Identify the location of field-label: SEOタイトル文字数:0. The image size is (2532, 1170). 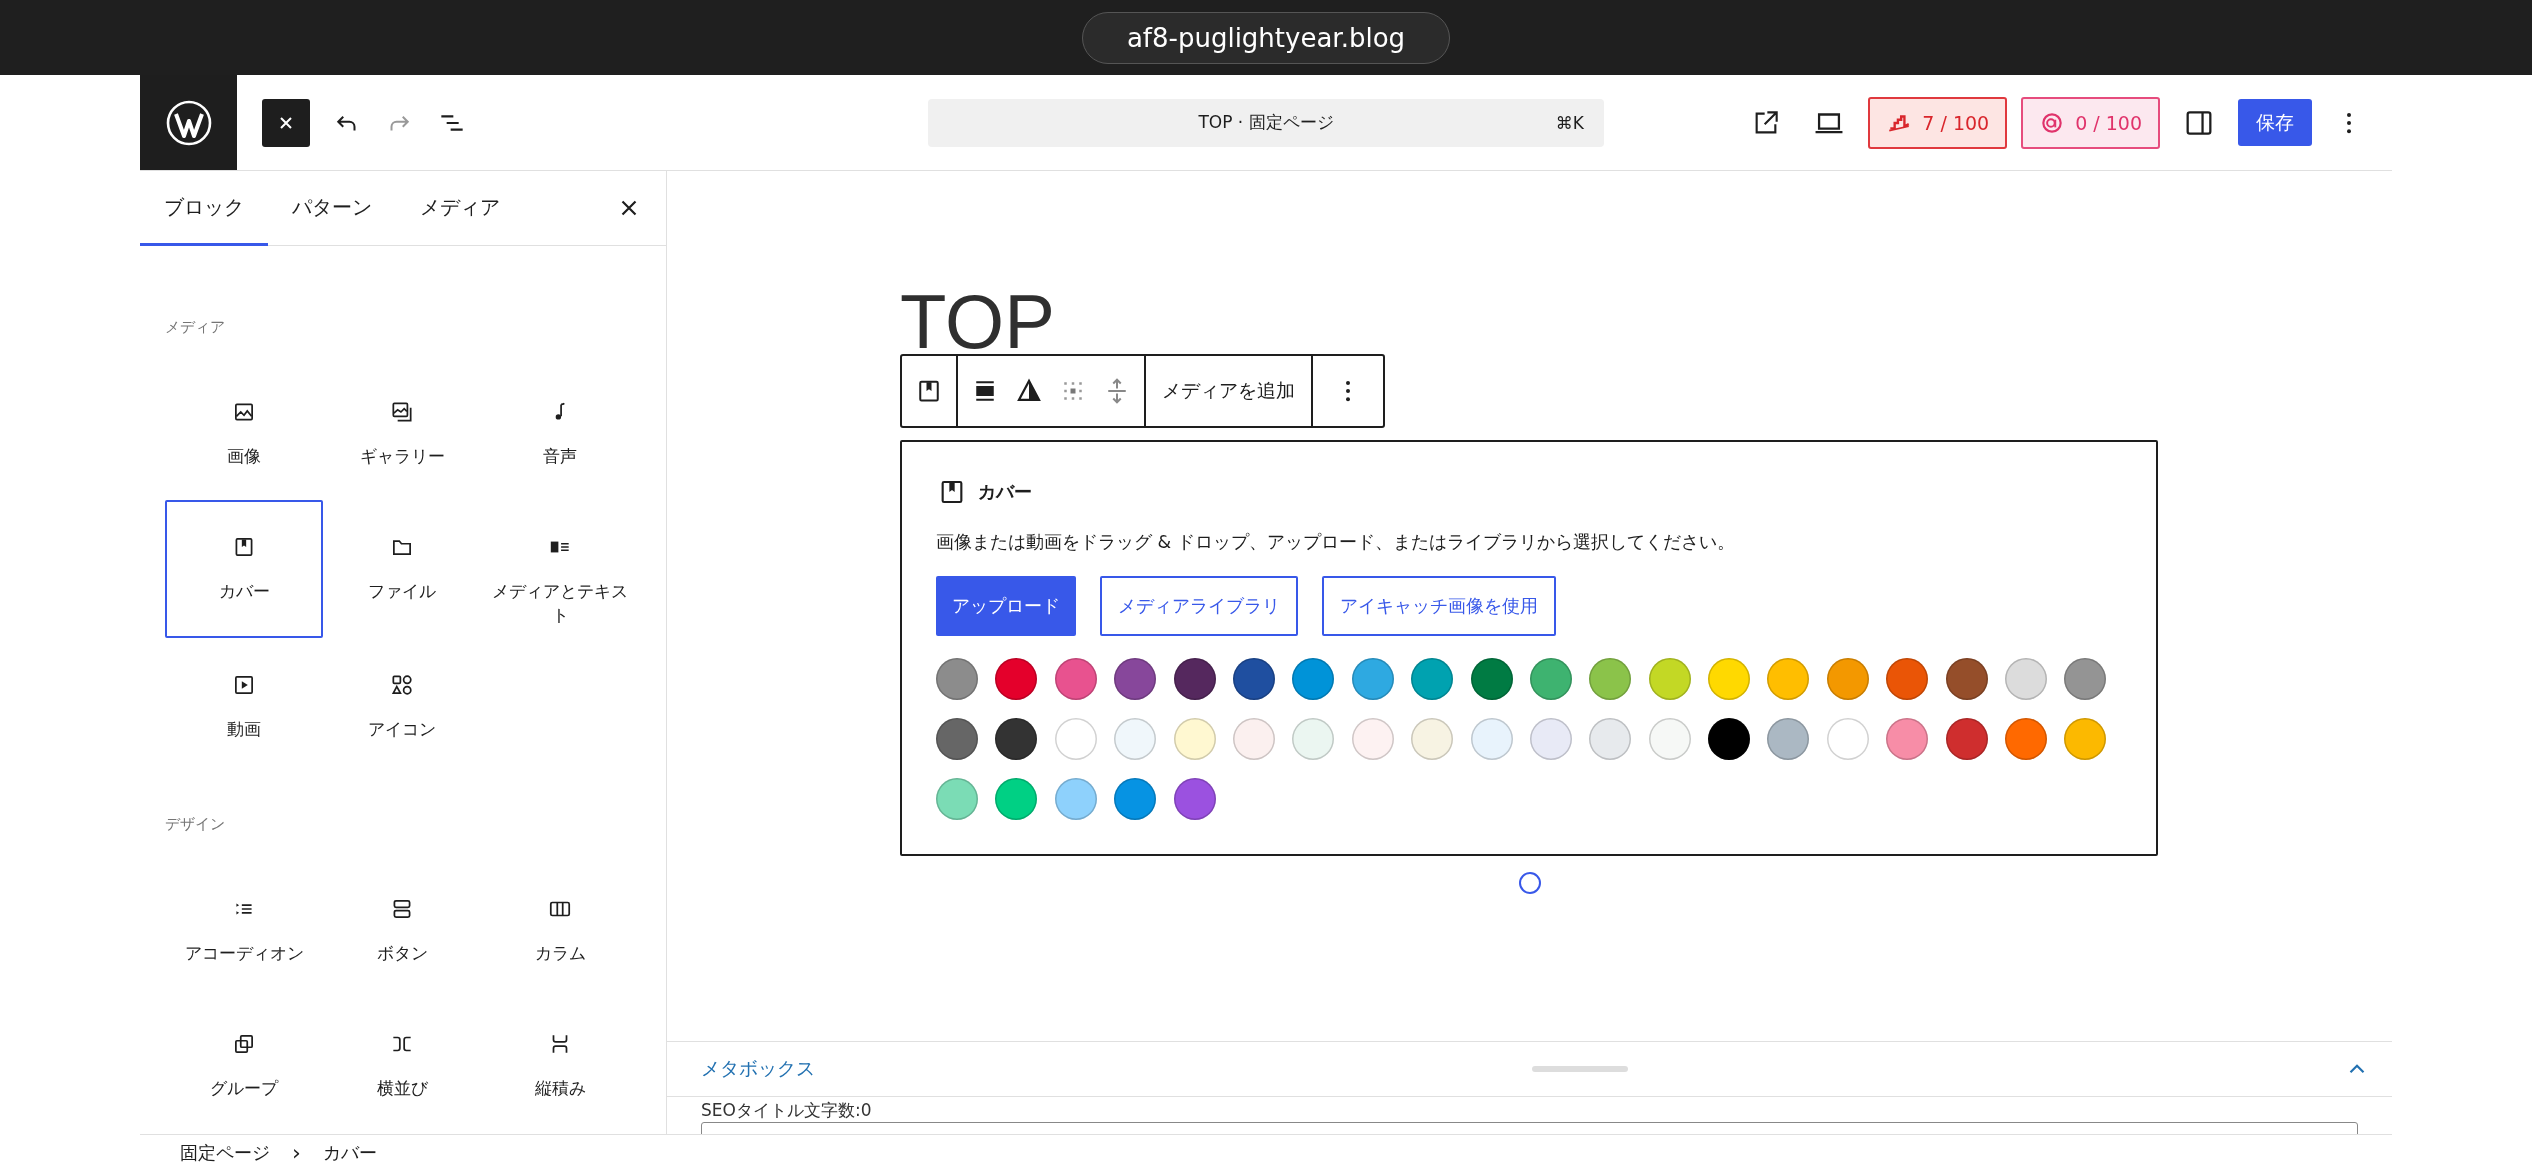
(787, 1110).